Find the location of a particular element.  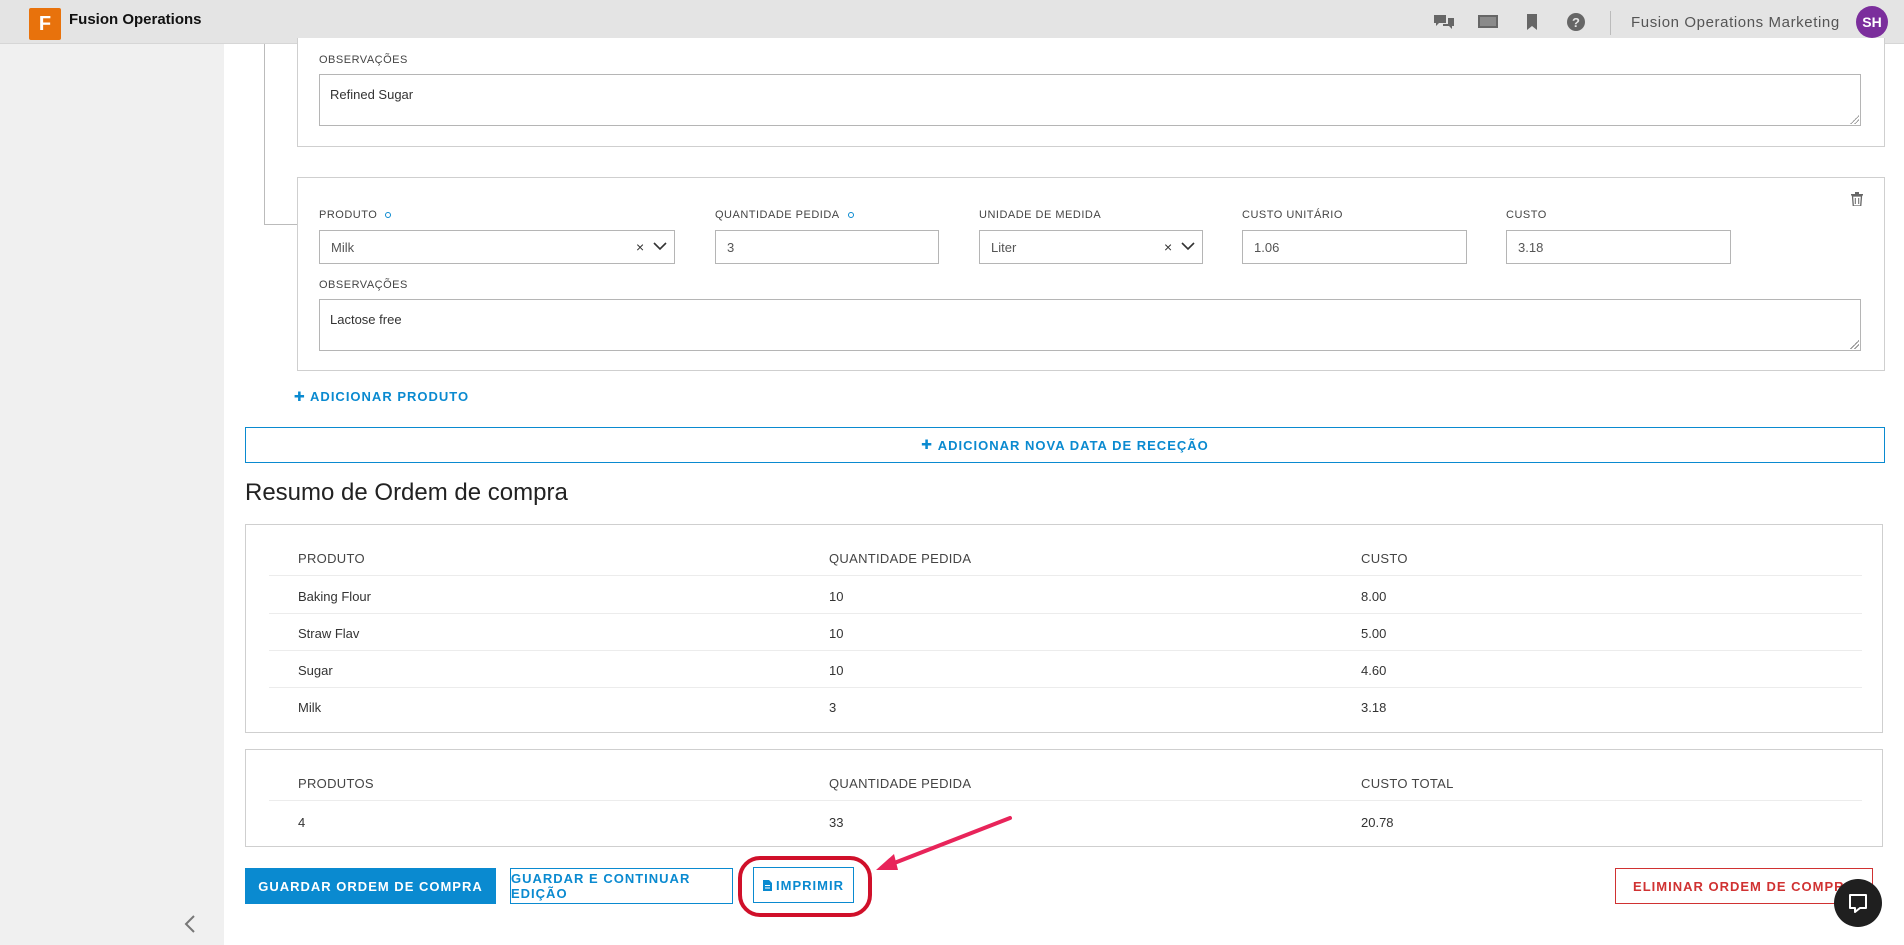

quantity-label-text: QUANTIDADE PEDIDA is located at coordinates (777, 215).